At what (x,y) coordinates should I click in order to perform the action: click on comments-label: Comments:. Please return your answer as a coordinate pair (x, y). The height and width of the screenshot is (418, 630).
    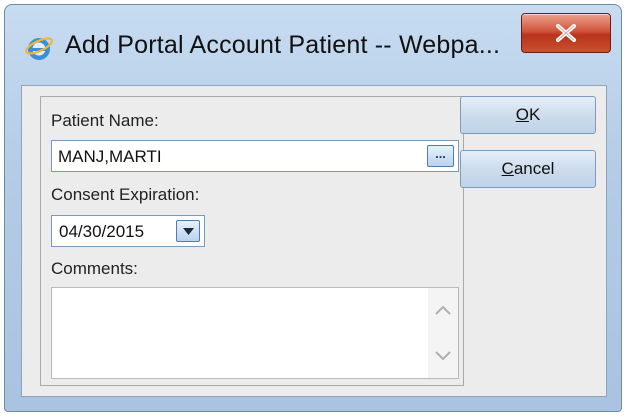
    Looking at the image, I should click on (94, 268).